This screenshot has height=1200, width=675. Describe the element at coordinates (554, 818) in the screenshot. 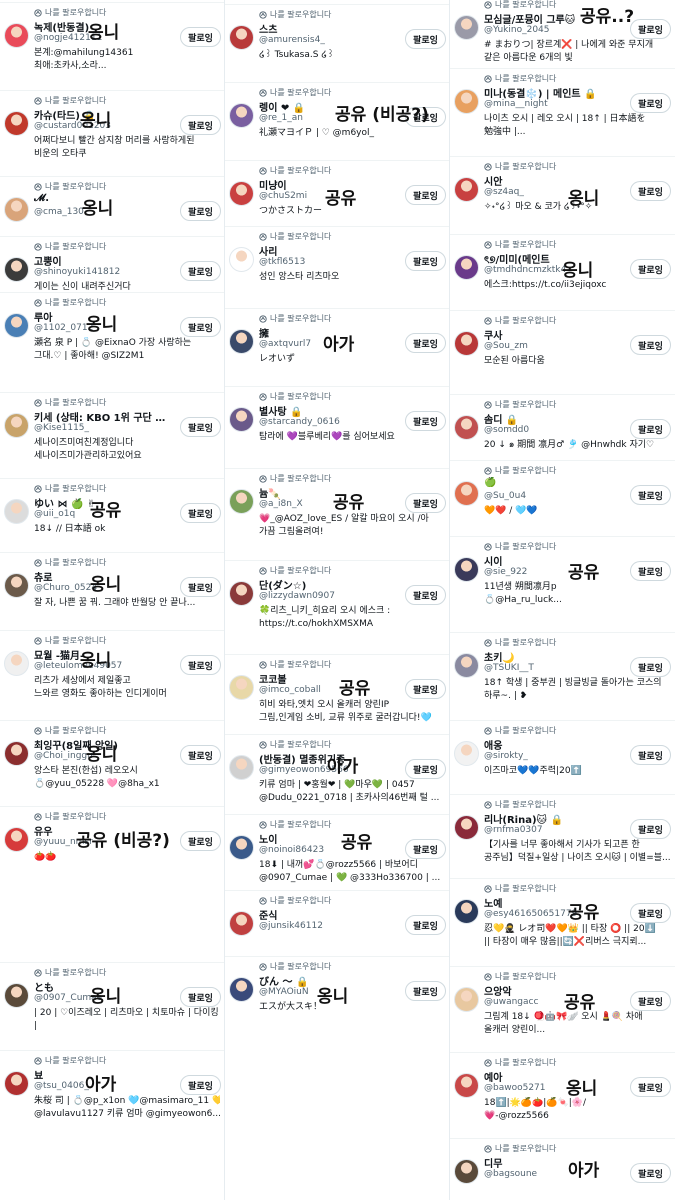

I see `display-name: 리나(Rina)🐱 🔒` at that location.